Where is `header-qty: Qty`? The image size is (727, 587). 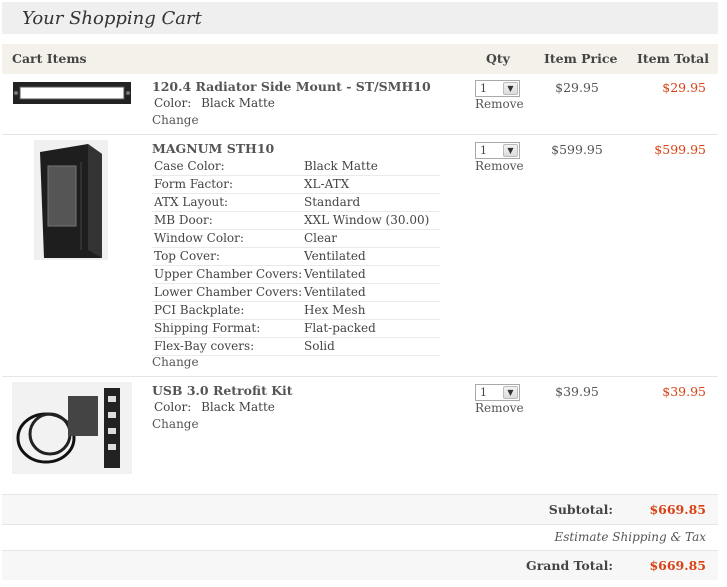
header-qty: Qty is located at coordinates (498, 58).